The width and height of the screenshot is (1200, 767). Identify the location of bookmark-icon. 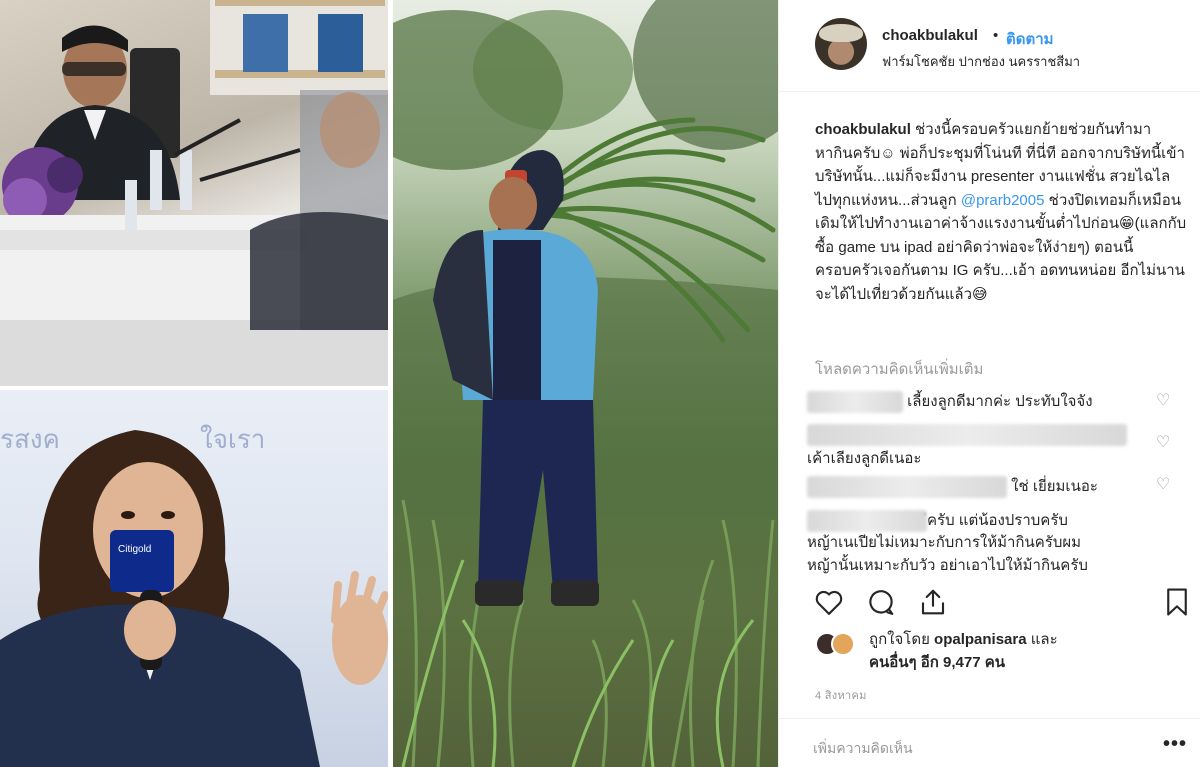
(1177, 602).